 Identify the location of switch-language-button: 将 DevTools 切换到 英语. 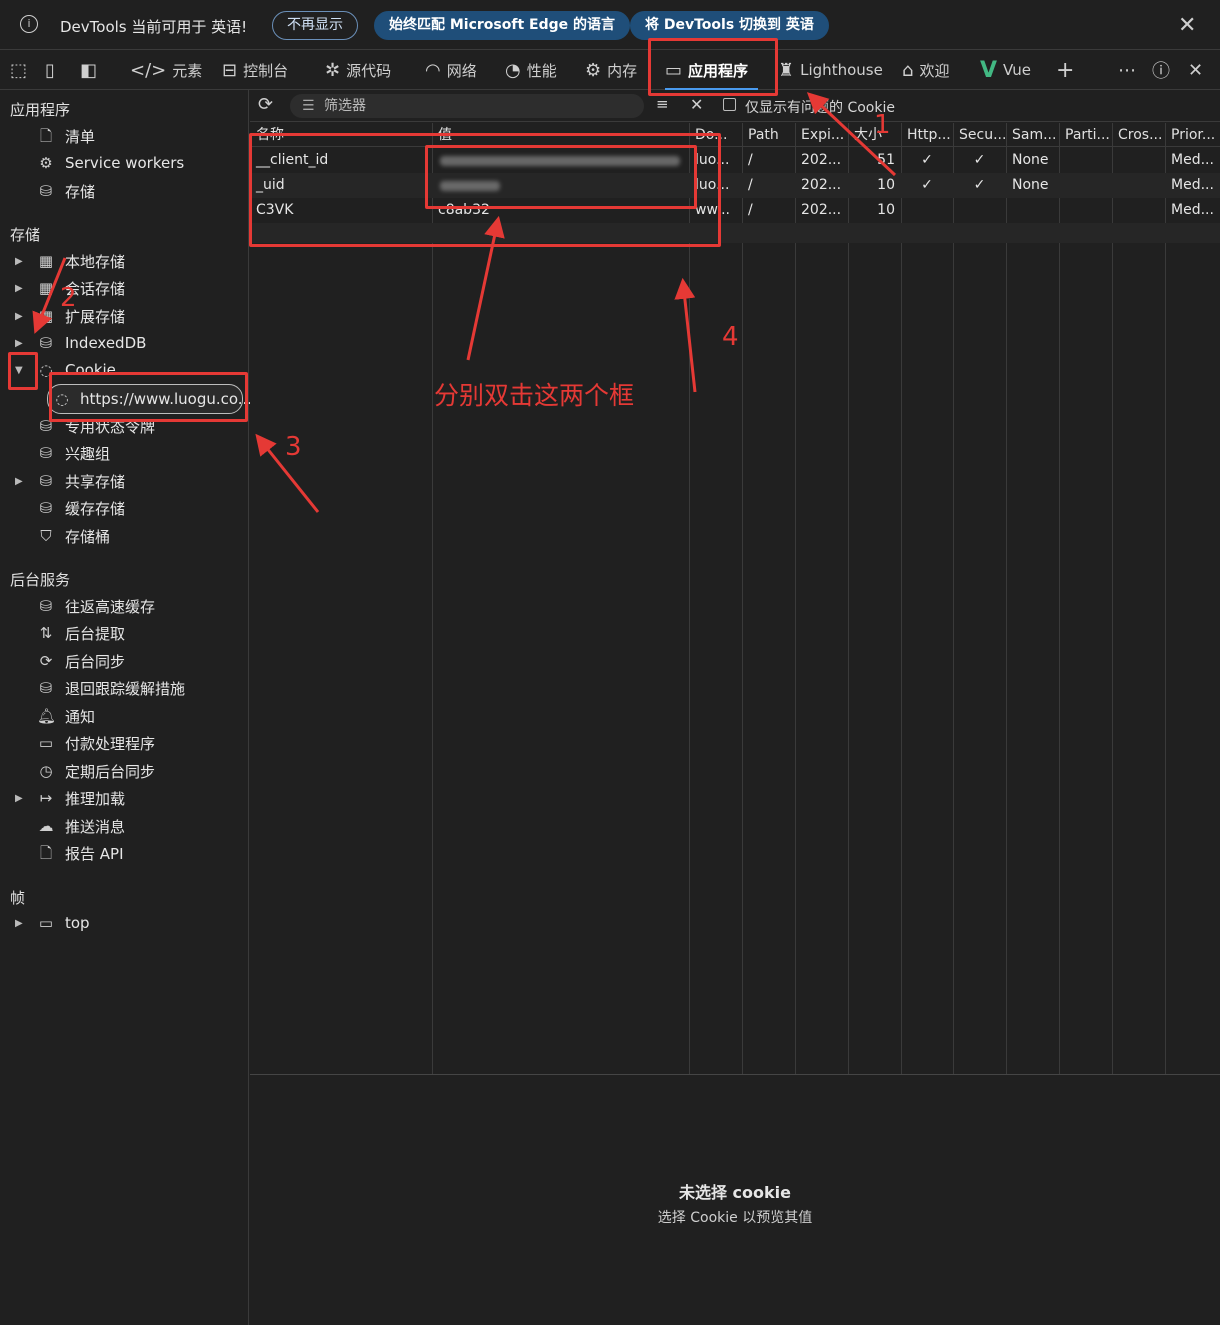
(729, 25).